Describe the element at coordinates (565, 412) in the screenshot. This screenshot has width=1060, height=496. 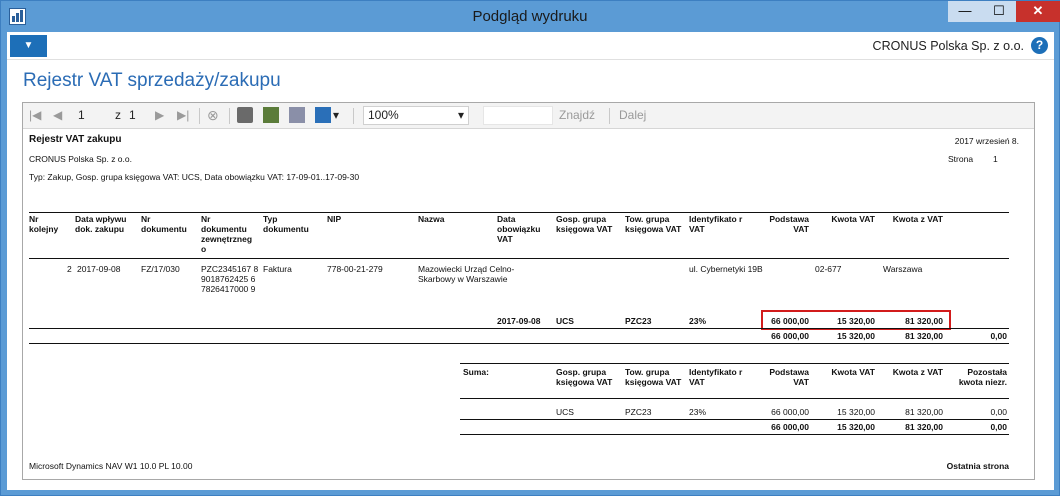
I see `summary-row-gosp: UCS` at that location.